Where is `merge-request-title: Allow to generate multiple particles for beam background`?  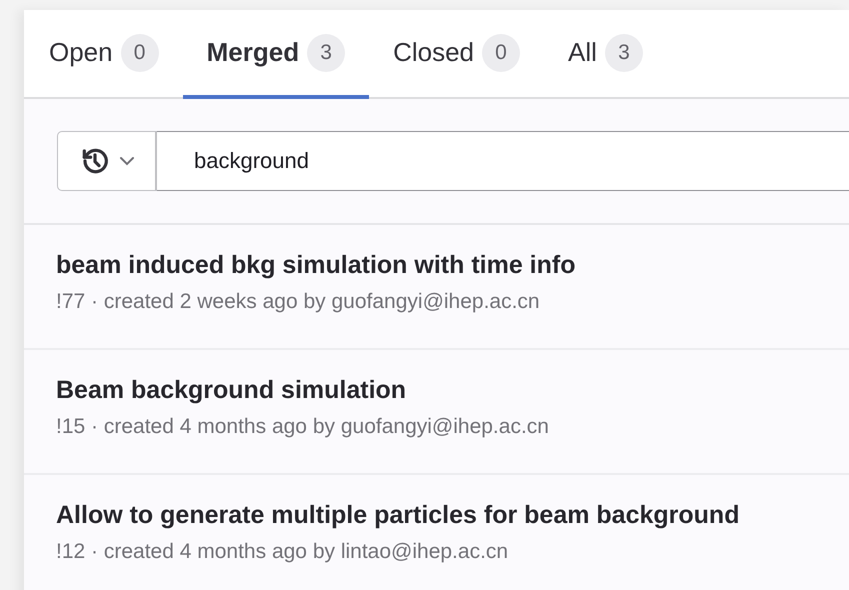
merge-request-title: Allow to generate multiple particles for beam background is located at coordinates (398, 515).